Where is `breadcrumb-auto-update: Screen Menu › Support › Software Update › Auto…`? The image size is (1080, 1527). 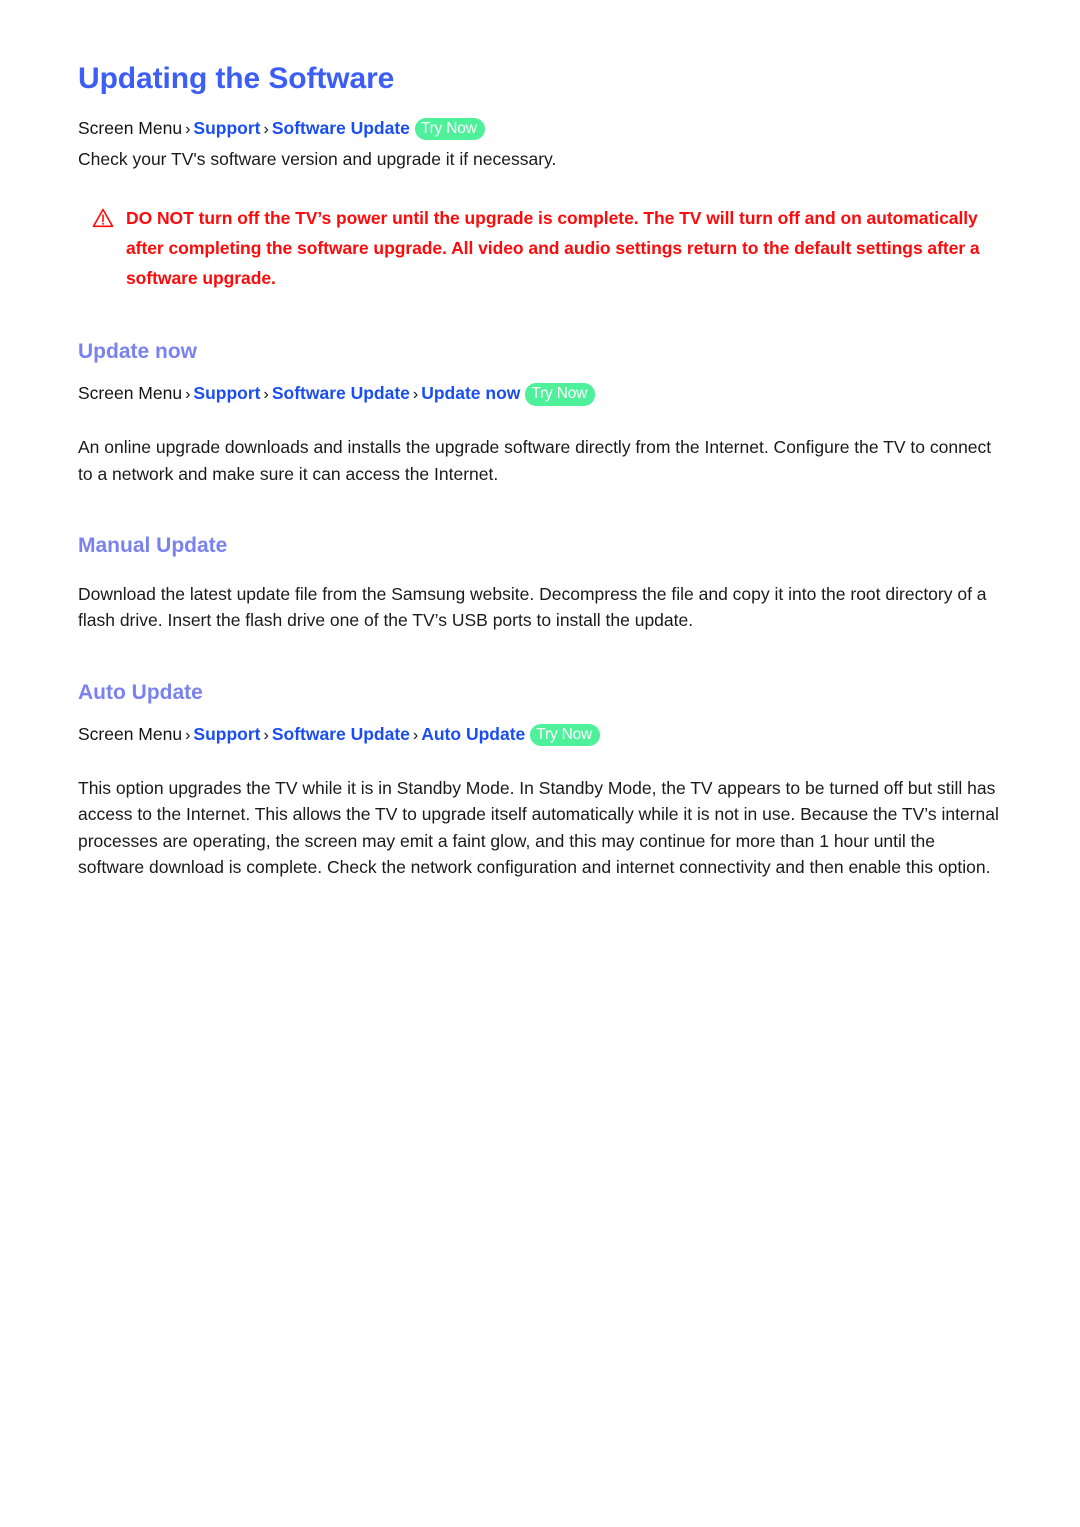 breadcrumb-auto-update: Screen Menu › Support › Software Update › Auto… is located at coordinates (543, 735).